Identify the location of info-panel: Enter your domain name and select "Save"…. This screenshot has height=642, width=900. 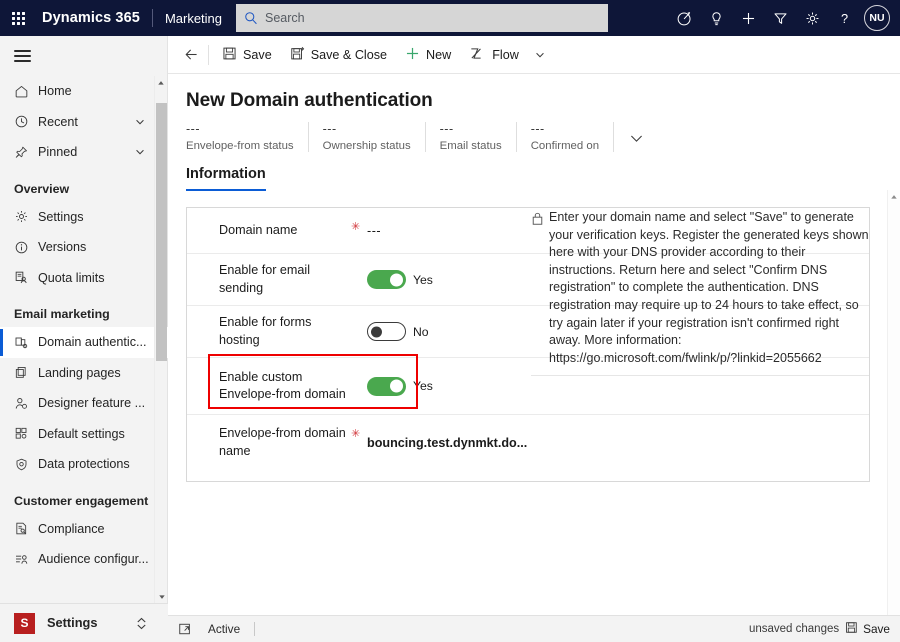
(700, 293).